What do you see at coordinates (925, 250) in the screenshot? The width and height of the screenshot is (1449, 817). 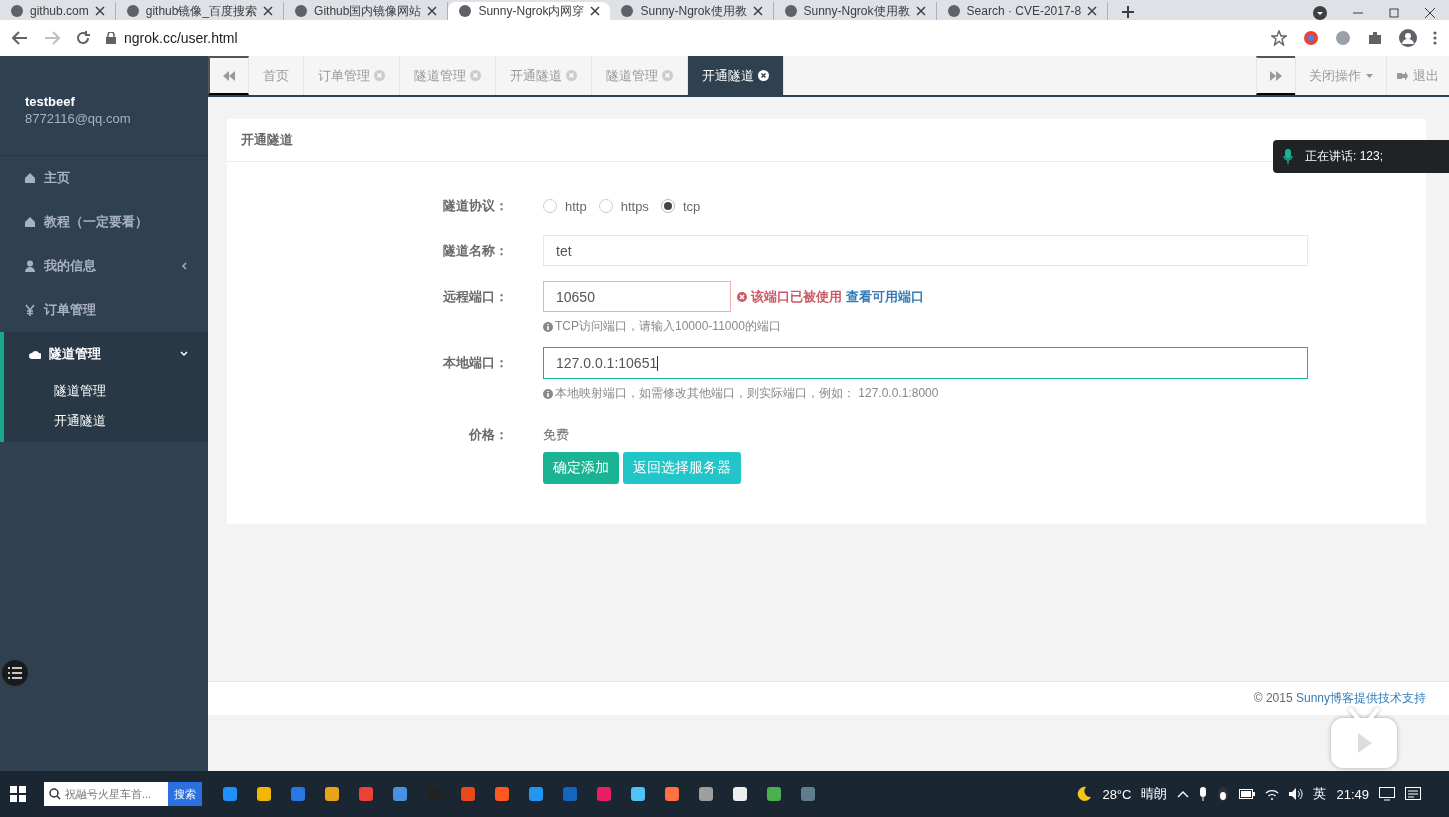 I see `name-field: tet` at bounding box center [925, 250].